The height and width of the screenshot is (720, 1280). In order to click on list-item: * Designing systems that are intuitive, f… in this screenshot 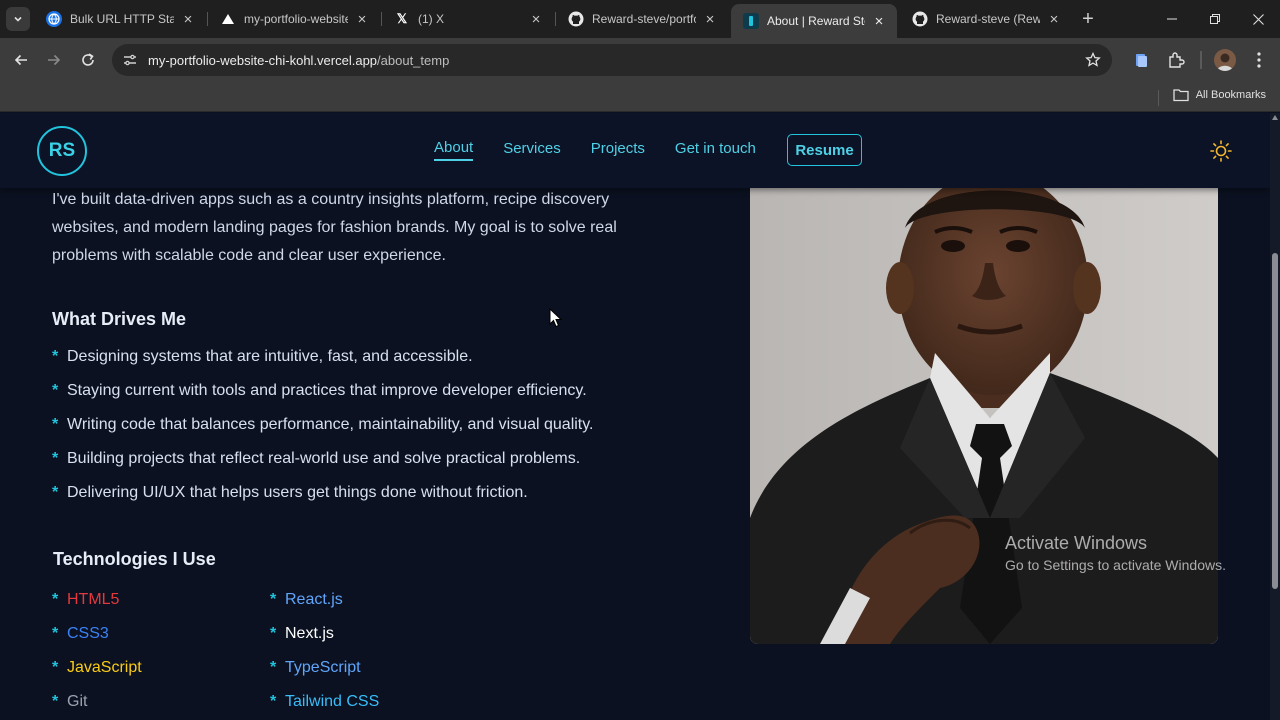, I will do `click(323, 364)`.